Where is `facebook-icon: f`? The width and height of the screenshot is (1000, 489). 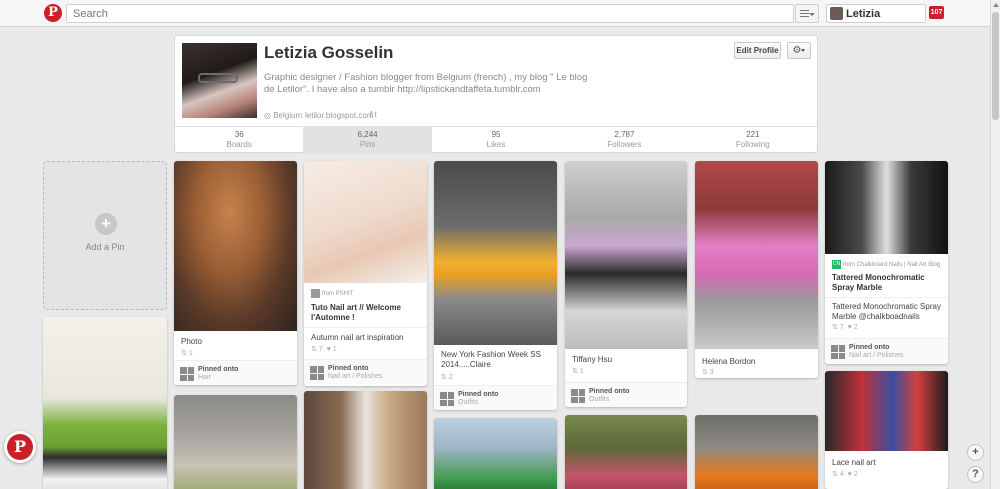
facebook-icon: f is located at coordinates (371, 114).